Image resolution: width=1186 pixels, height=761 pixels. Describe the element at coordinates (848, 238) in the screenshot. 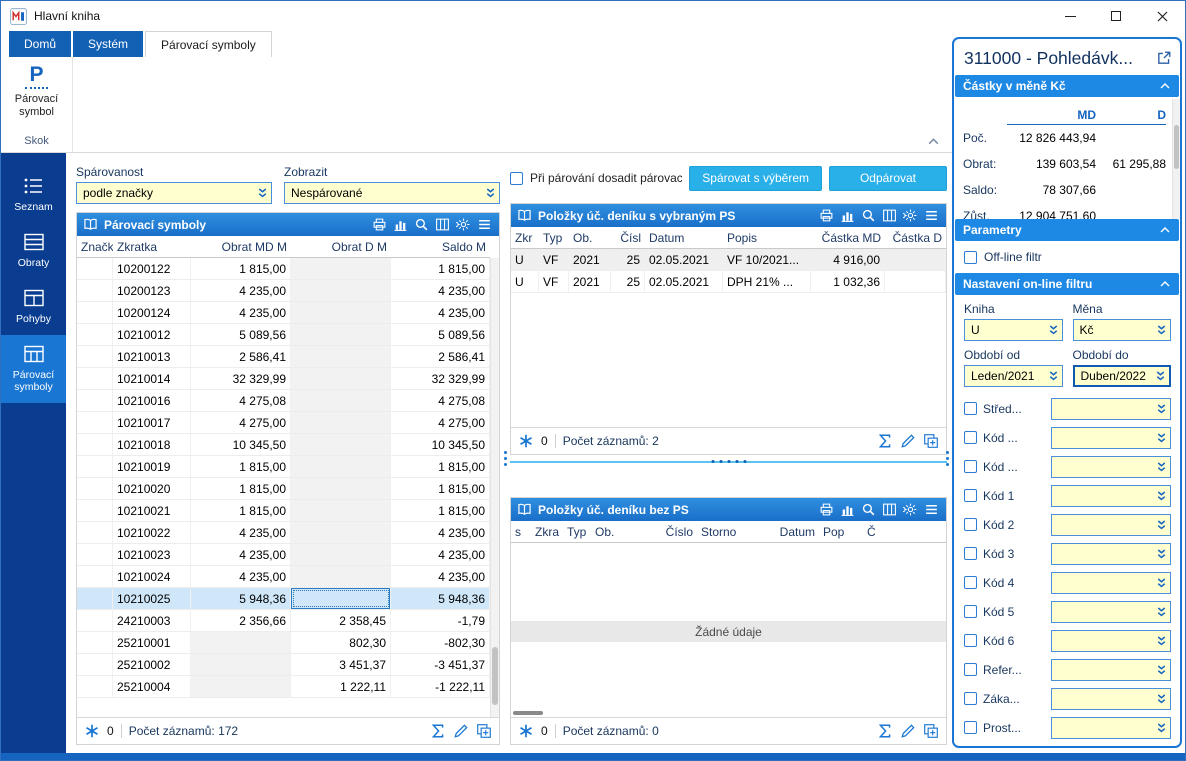

I see `column-header-castka-md: Částka MD` at that location.